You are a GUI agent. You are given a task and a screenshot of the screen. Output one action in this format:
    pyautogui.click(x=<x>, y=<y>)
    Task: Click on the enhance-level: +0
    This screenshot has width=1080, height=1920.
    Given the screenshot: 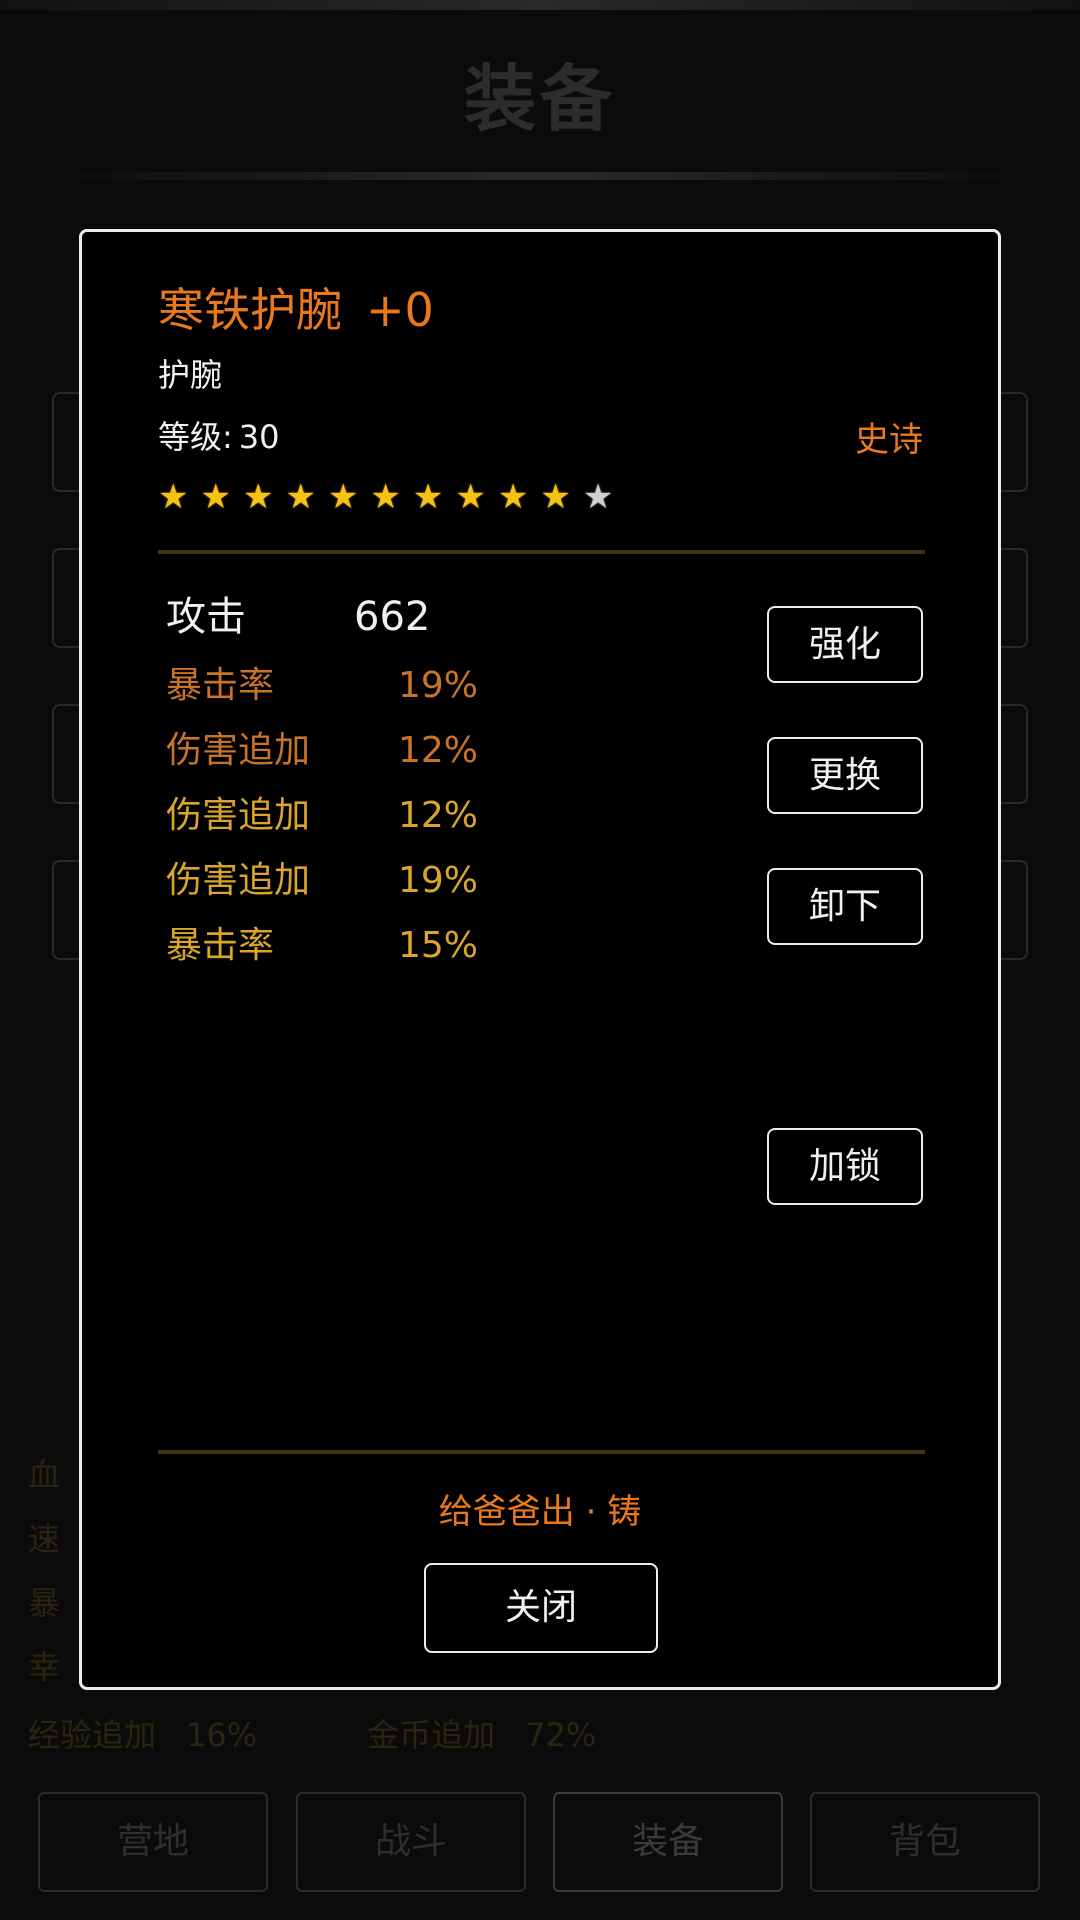 What is the action you would take?
    pyautogui.click(x=400, y=310)
    